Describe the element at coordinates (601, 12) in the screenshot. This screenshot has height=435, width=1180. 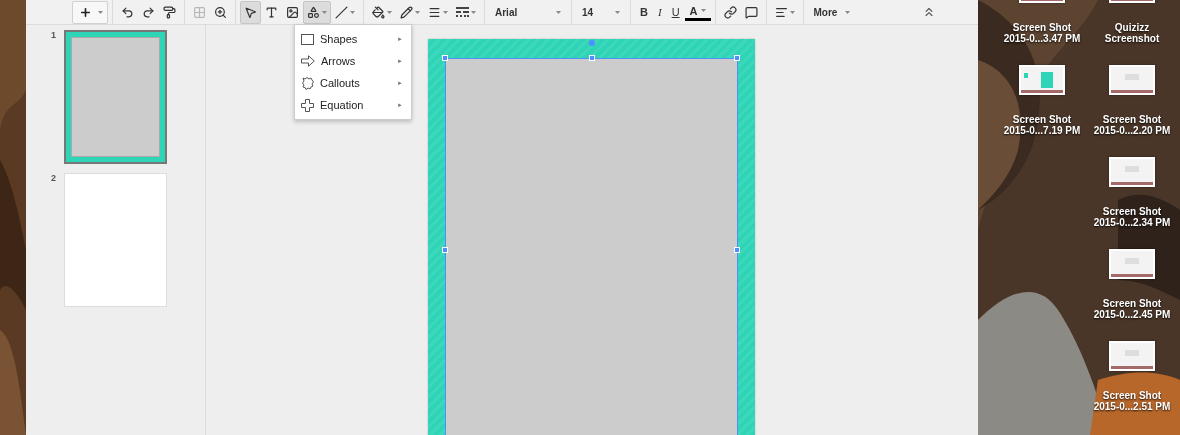
I see `dropdown-button: 14` at that location.